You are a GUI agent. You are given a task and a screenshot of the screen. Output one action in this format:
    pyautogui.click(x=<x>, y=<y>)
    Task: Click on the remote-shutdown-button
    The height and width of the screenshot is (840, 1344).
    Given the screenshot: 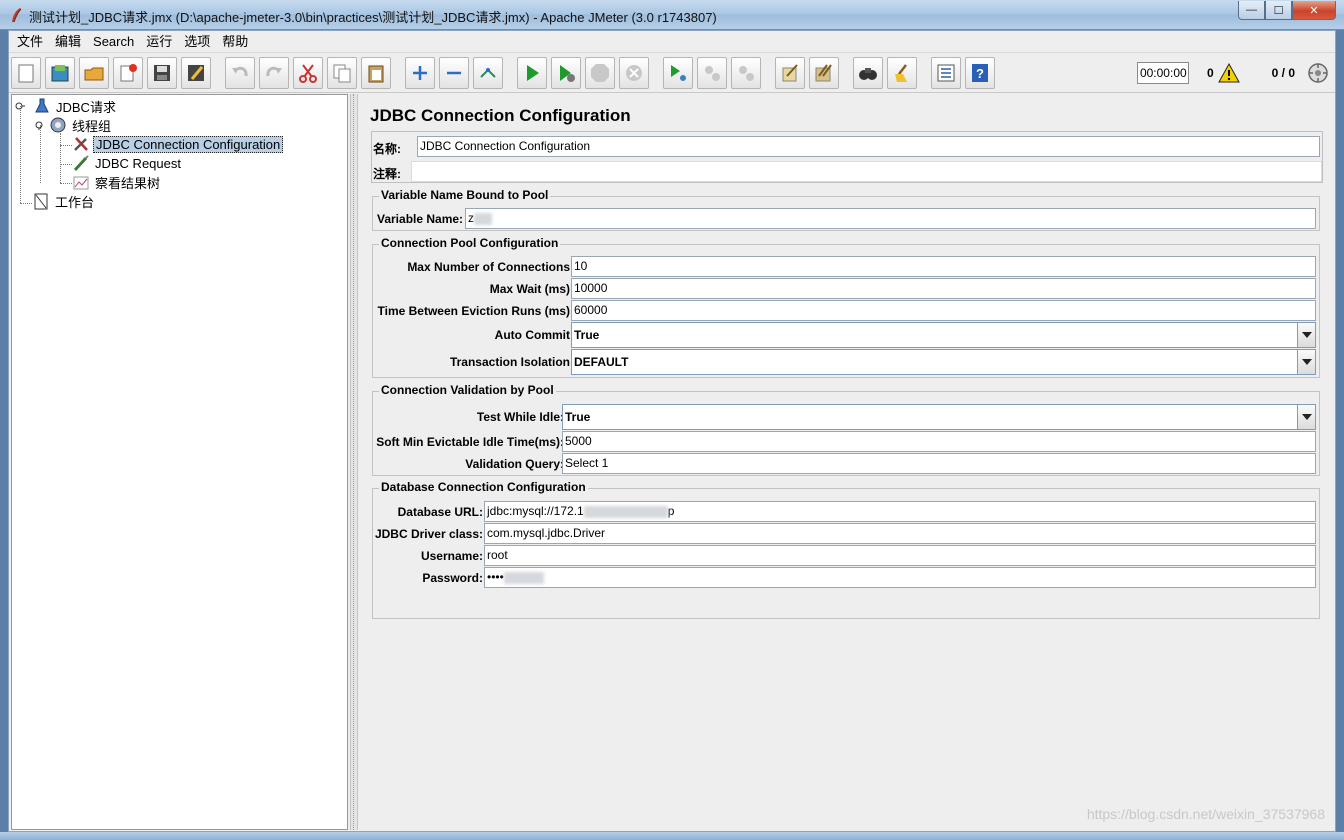 What is the action you would take?
    pyautogui.click(x=746, y=72)
    